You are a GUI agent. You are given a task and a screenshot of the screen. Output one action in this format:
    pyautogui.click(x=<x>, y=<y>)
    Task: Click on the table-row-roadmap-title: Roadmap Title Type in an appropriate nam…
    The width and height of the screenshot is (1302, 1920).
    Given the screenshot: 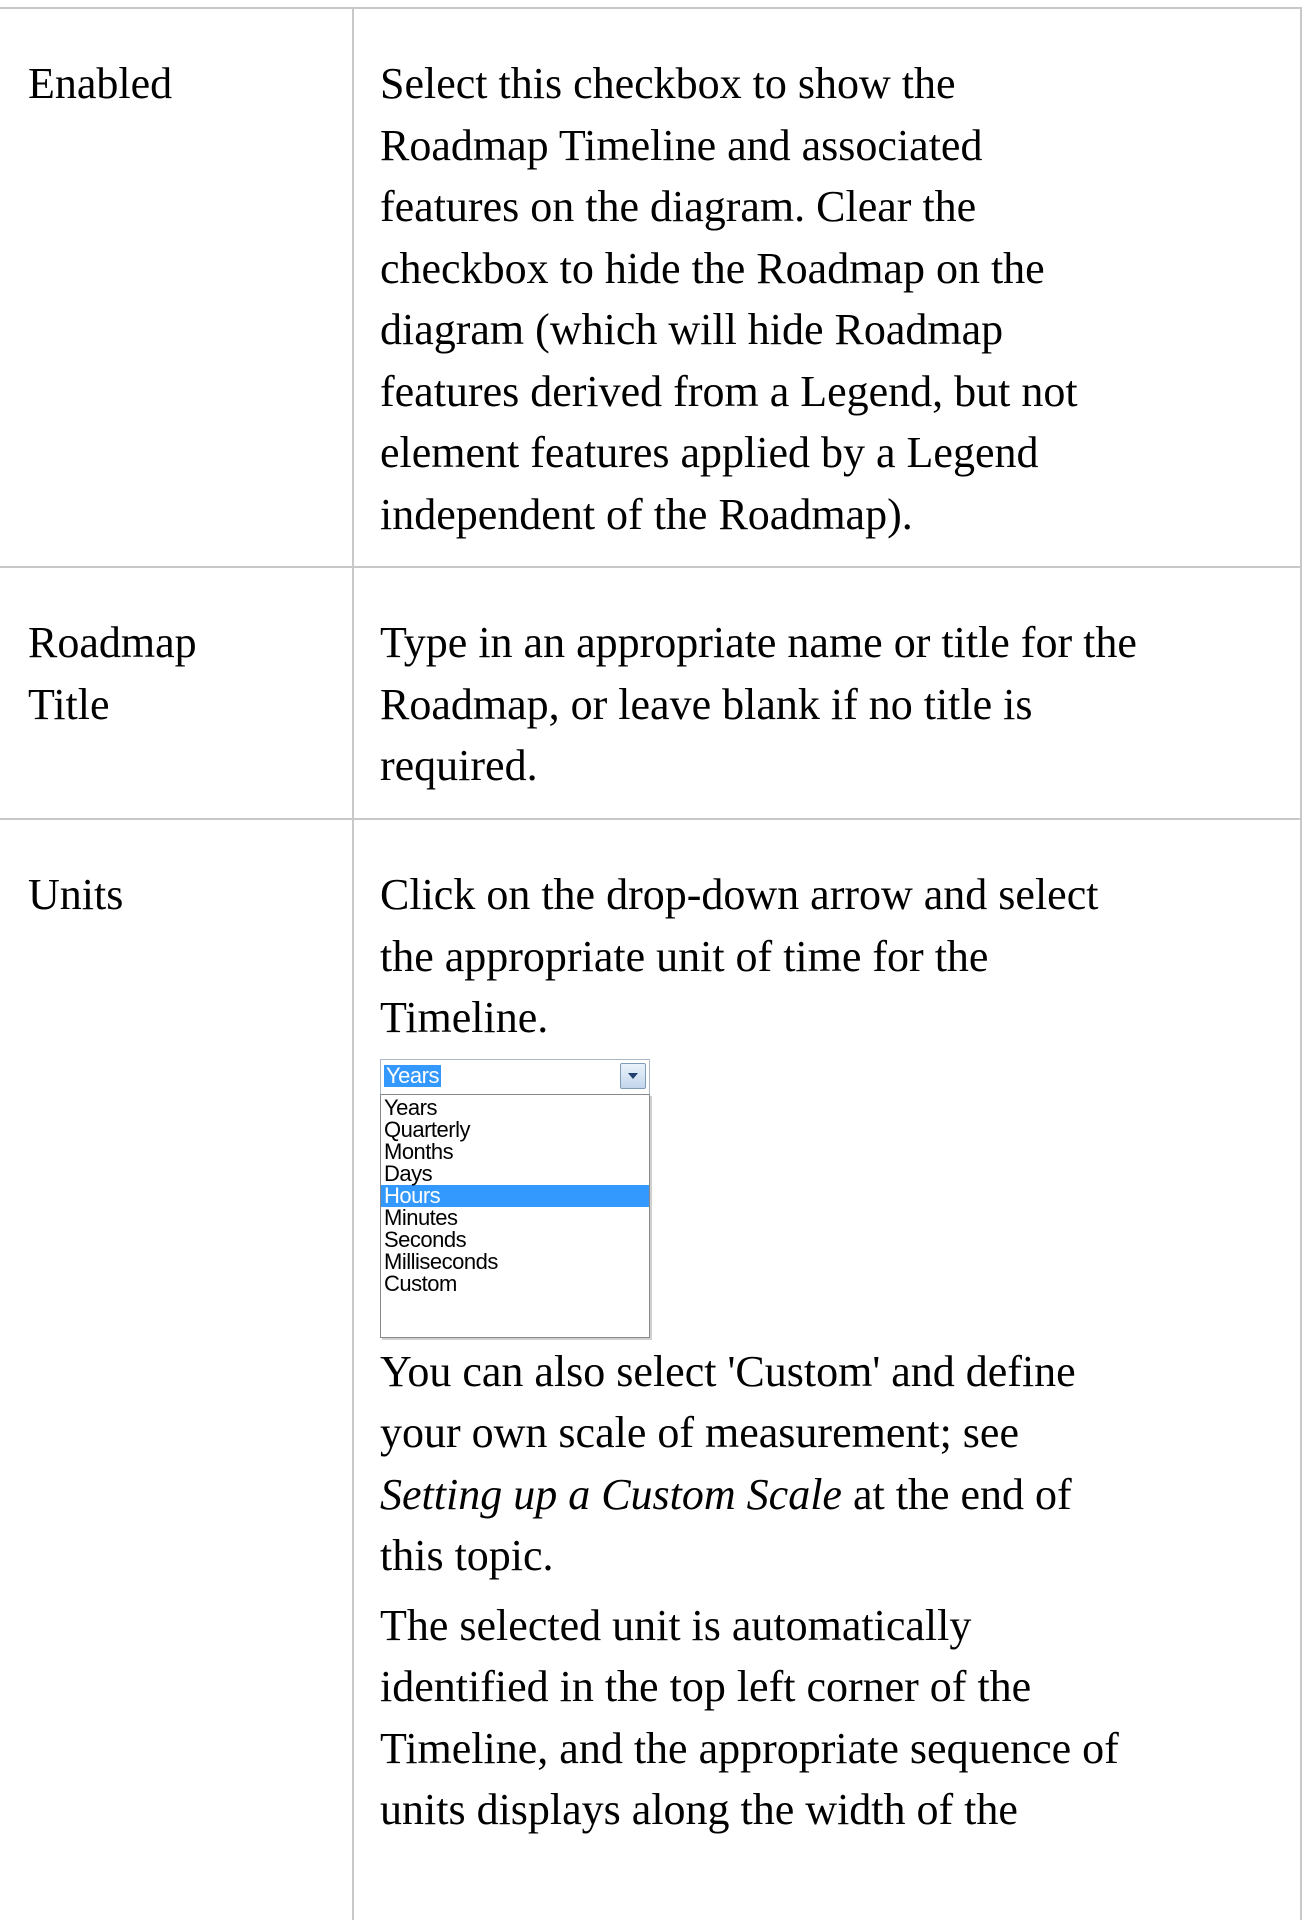 What is the action you would take?
    pyautogui.click(x=651, y=693)
    